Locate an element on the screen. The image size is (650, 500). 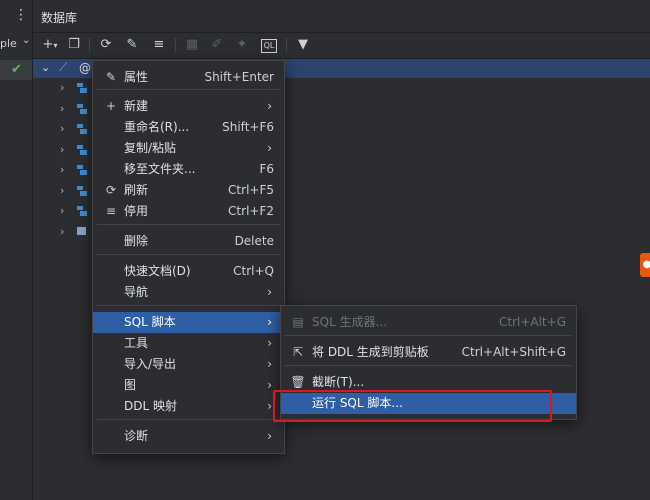
copy-icon: ❐ is located at coordinates (74, 45).